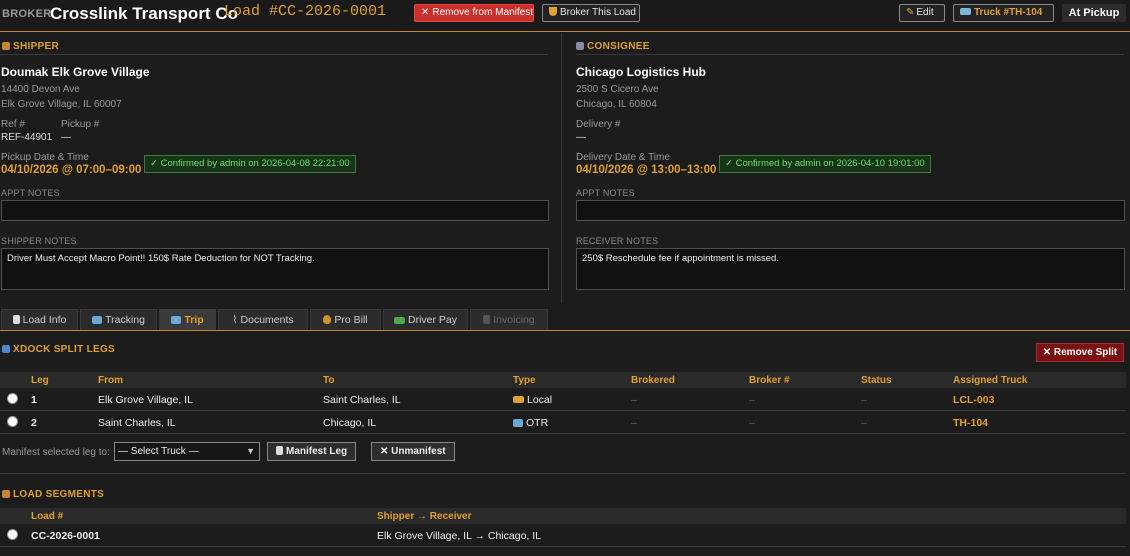 This screenshot has height=556, width=1130. Describe the element at coordinates (158, 451) in the screenshot. I see `truck-select-value: — Select Truck —` at that location.